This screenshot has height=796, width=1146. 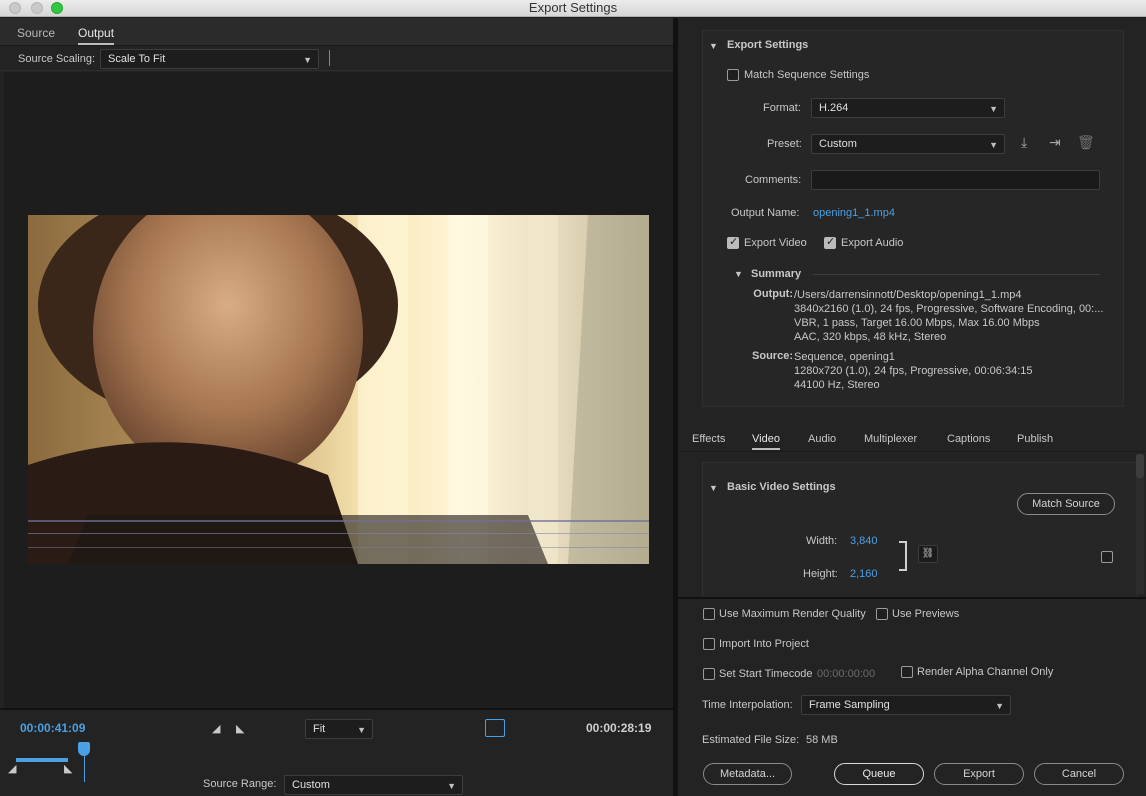 I want to click on summary-source-line: 44100 Hz, Stereo, so click(x=837, y=385).